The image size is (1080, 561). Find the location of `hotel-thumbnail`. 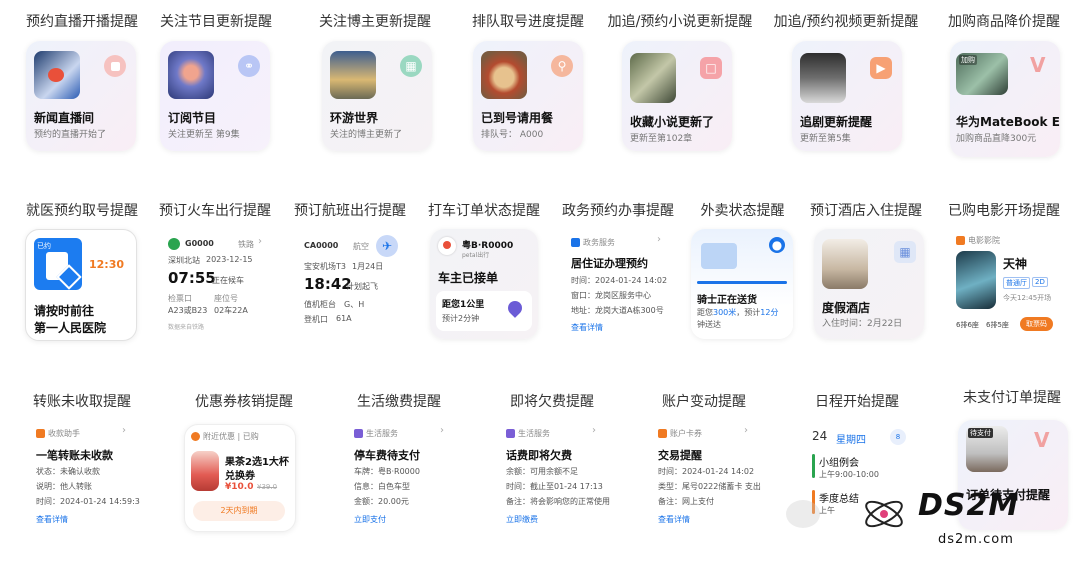

hotel-thumbnail is located at coordinates (845, 264).